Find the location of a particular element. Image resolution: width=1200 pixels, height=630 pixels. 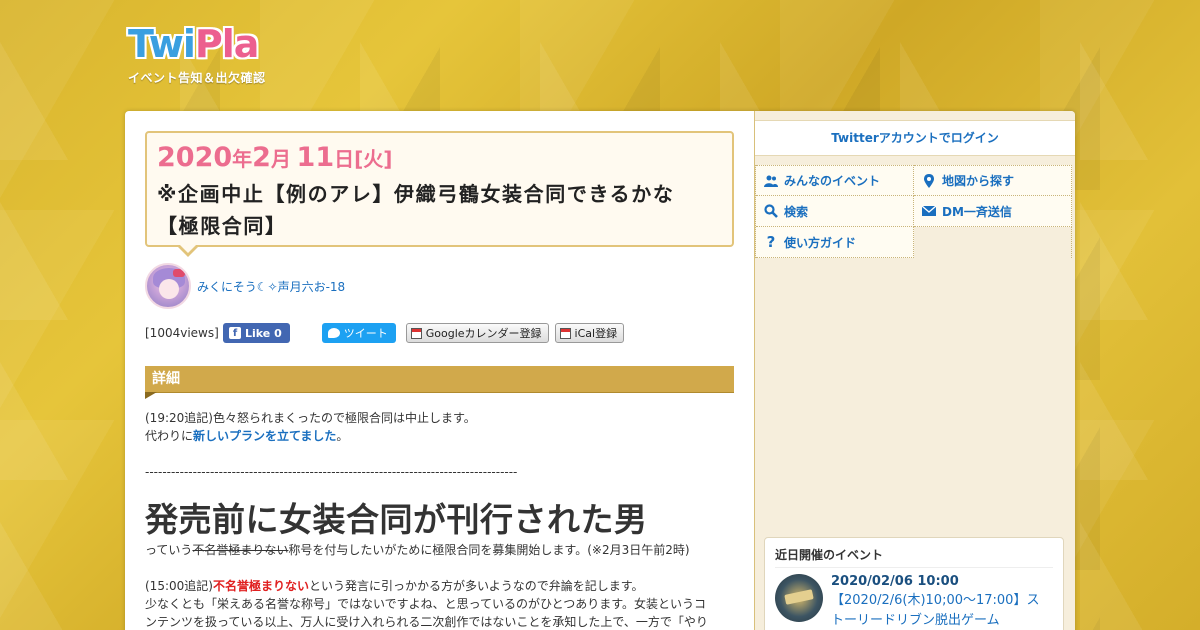

google-calendar-label: Googleカレンダー登録 is located at coordinates (483, 333).